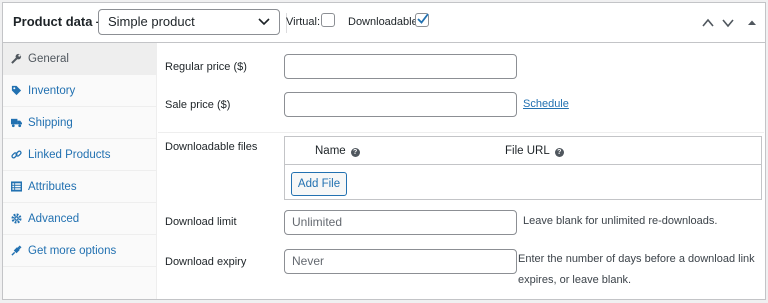 This screenshot has height=303, width=768. What do you see at coordinates (48, 59) in the screenshot?
I see `tab-label: General` at bounding box center [48, 59].